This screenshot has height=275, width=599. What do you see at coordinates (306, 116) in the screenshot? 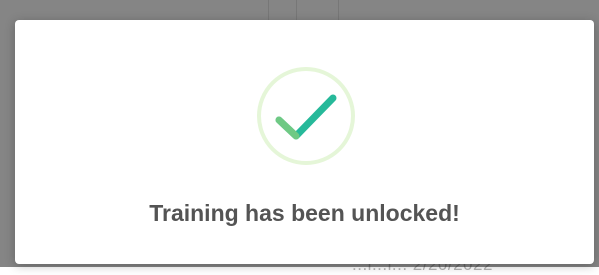
I see `success-check-icon` at bounding box center [306, 116].